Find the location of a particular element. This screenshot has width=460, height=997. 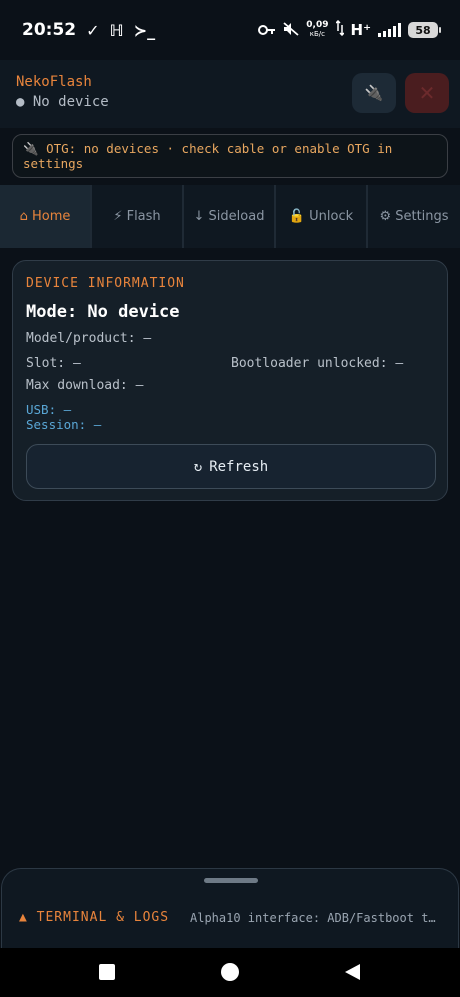

card-title: DEVICE INFORMATION is located at coordinates (105, 283).